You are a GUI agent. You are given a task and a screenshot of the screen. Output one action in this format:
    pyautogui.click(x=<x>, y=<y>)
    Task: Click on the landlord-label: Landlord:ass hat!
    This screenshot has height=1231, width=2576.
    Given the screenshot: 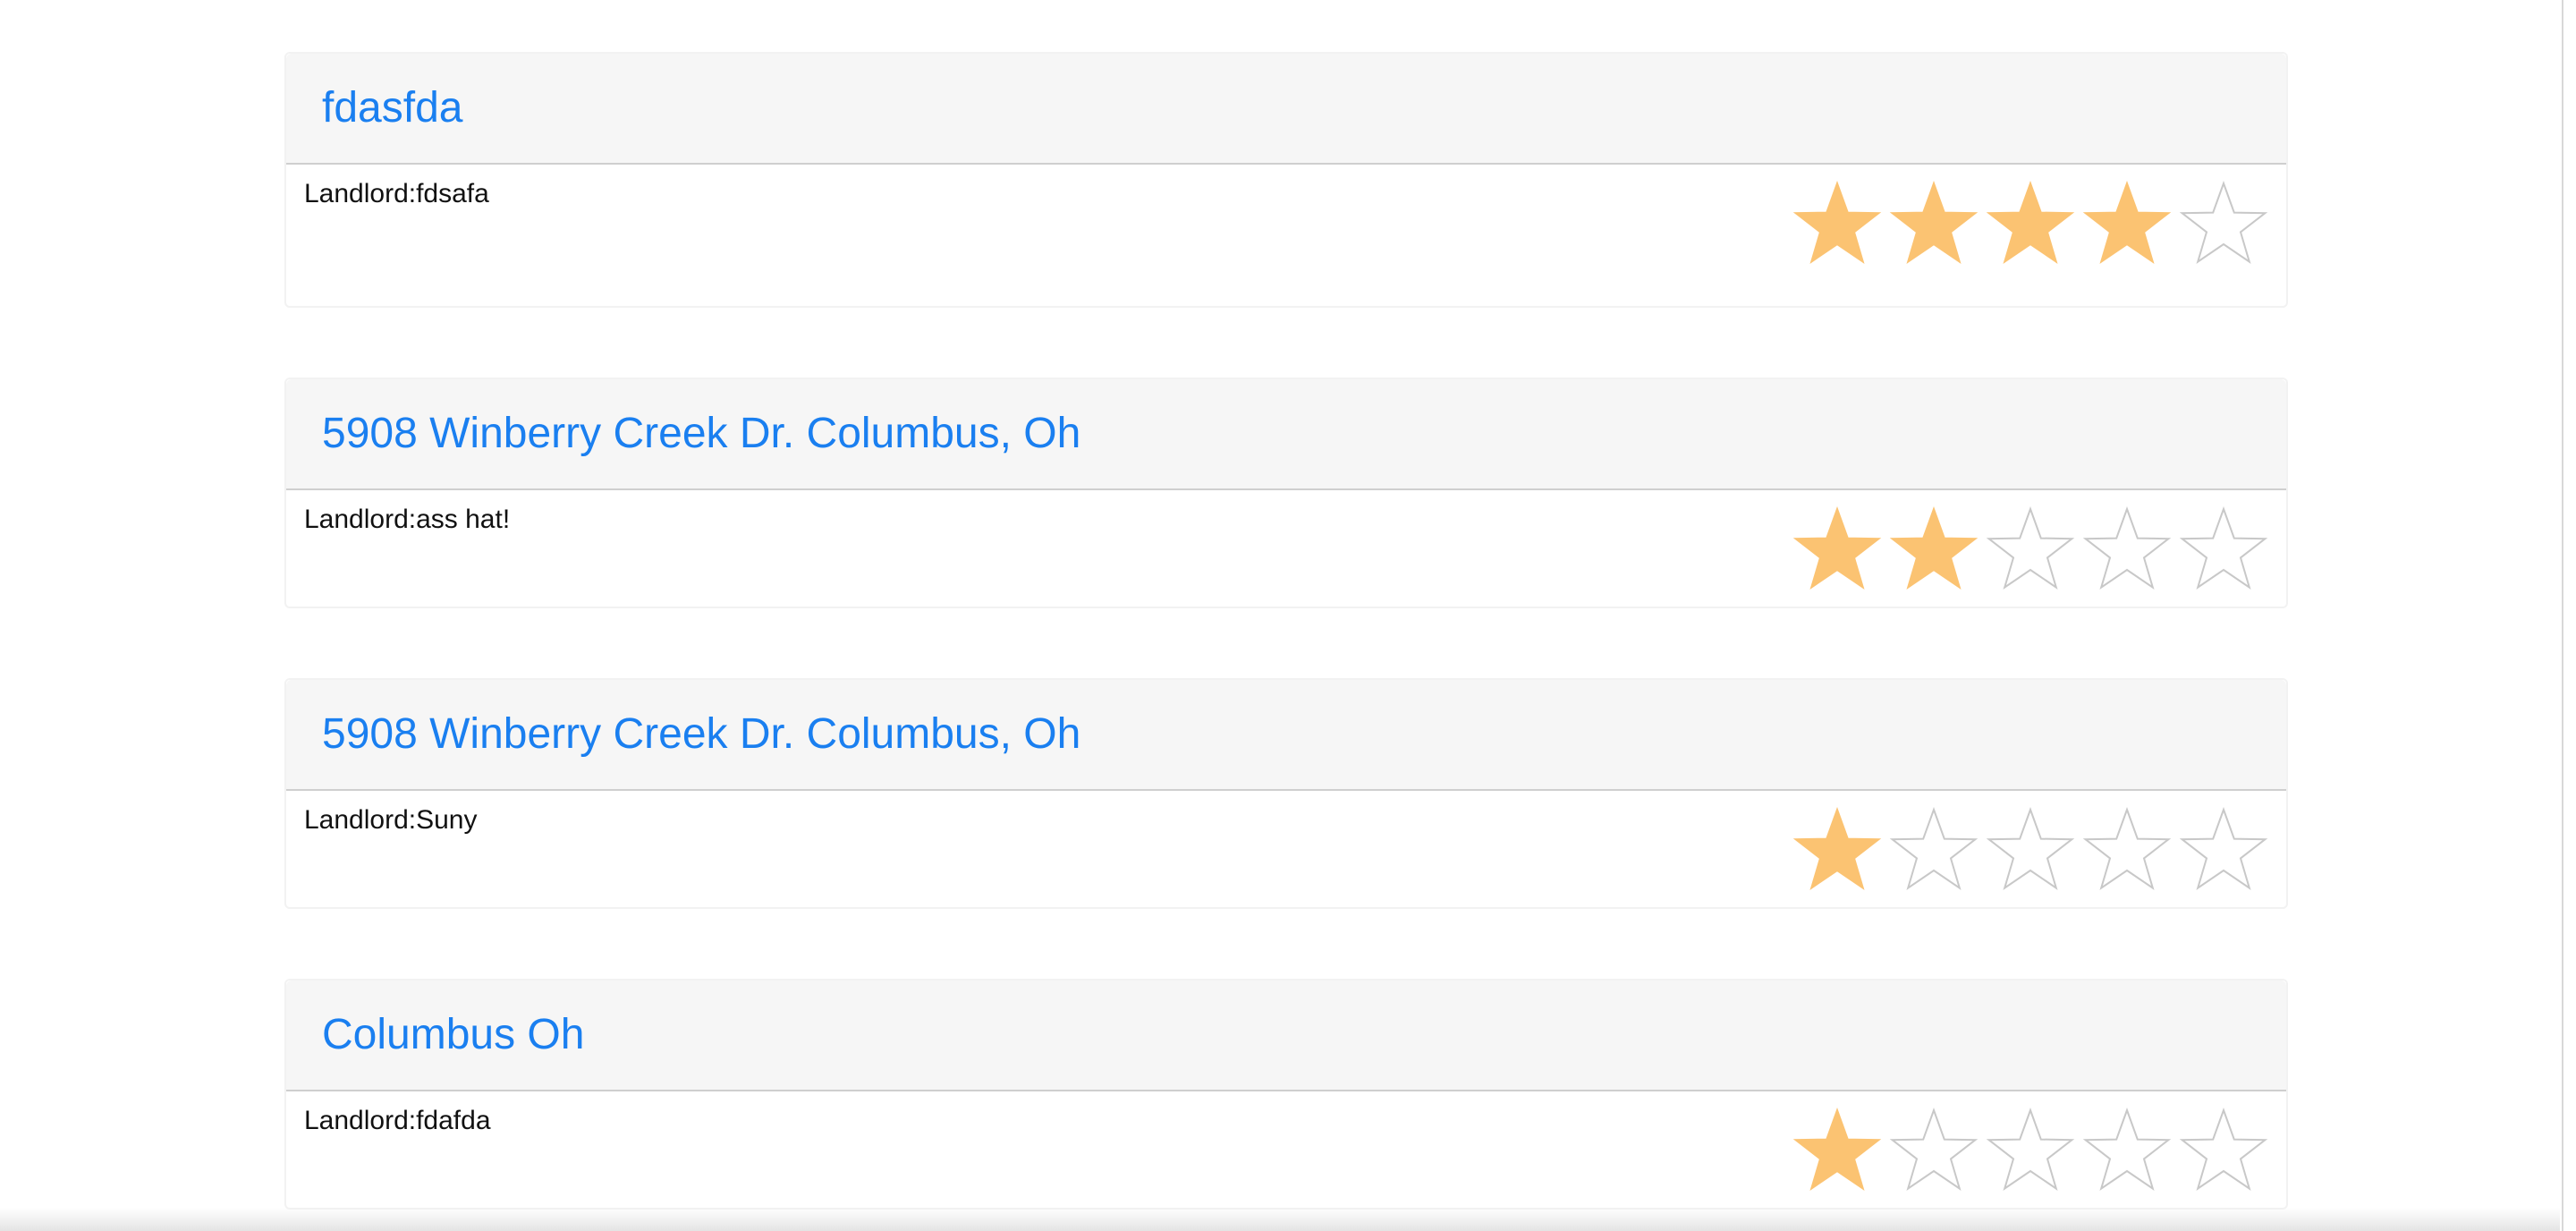 What is the action you would take?
    pyautogui.click(x=407, y=519)
    